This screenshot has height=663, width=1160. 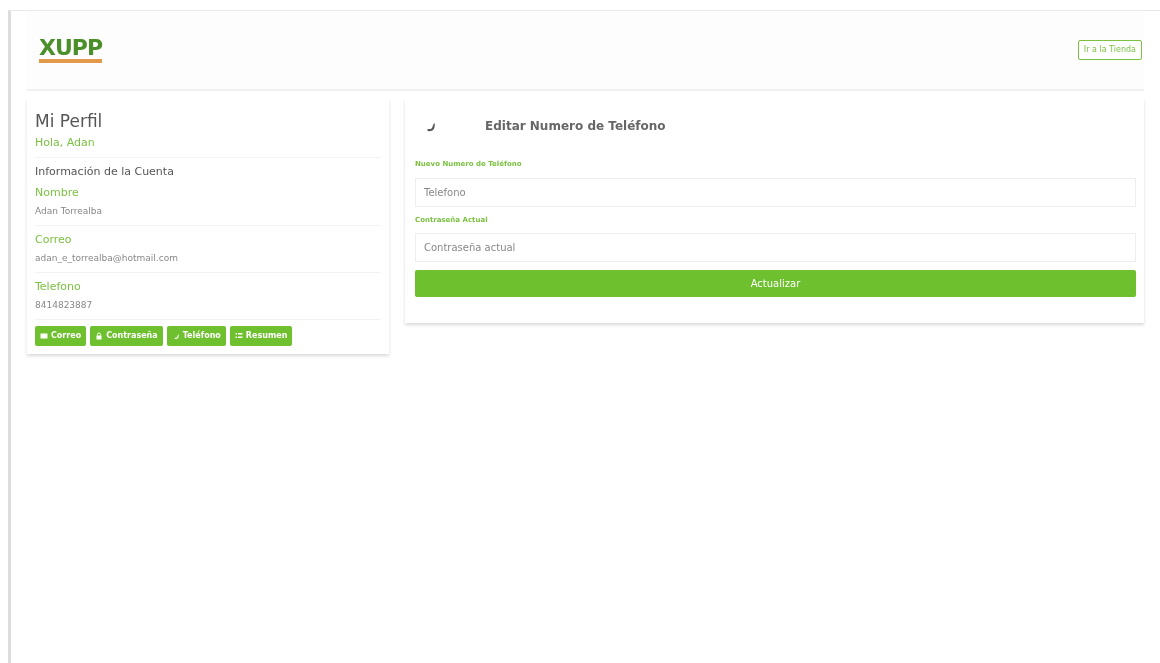 I want to click on input-field: Contraseña actual, so click(x=775, y=247).